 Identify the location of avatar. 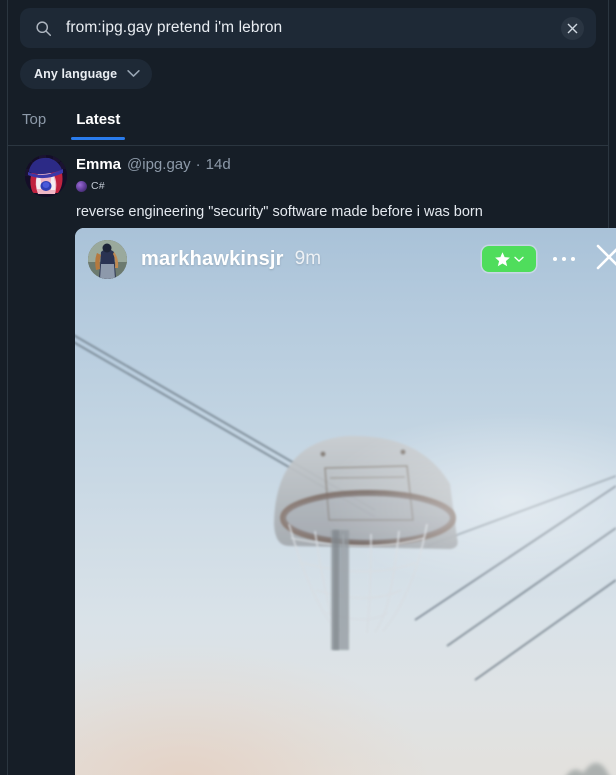
(46, 176).